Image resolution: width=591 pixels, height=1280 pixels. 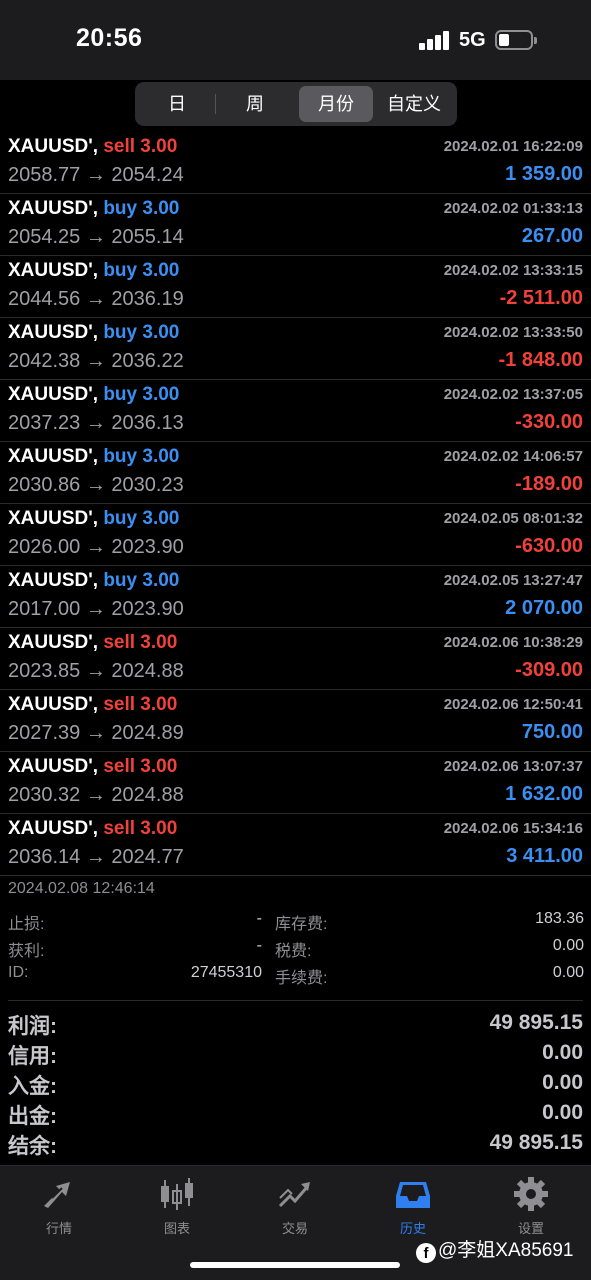 I want to click on trade-datetime: 2024.02.06 15:34:16, so click(x=513, y=828).